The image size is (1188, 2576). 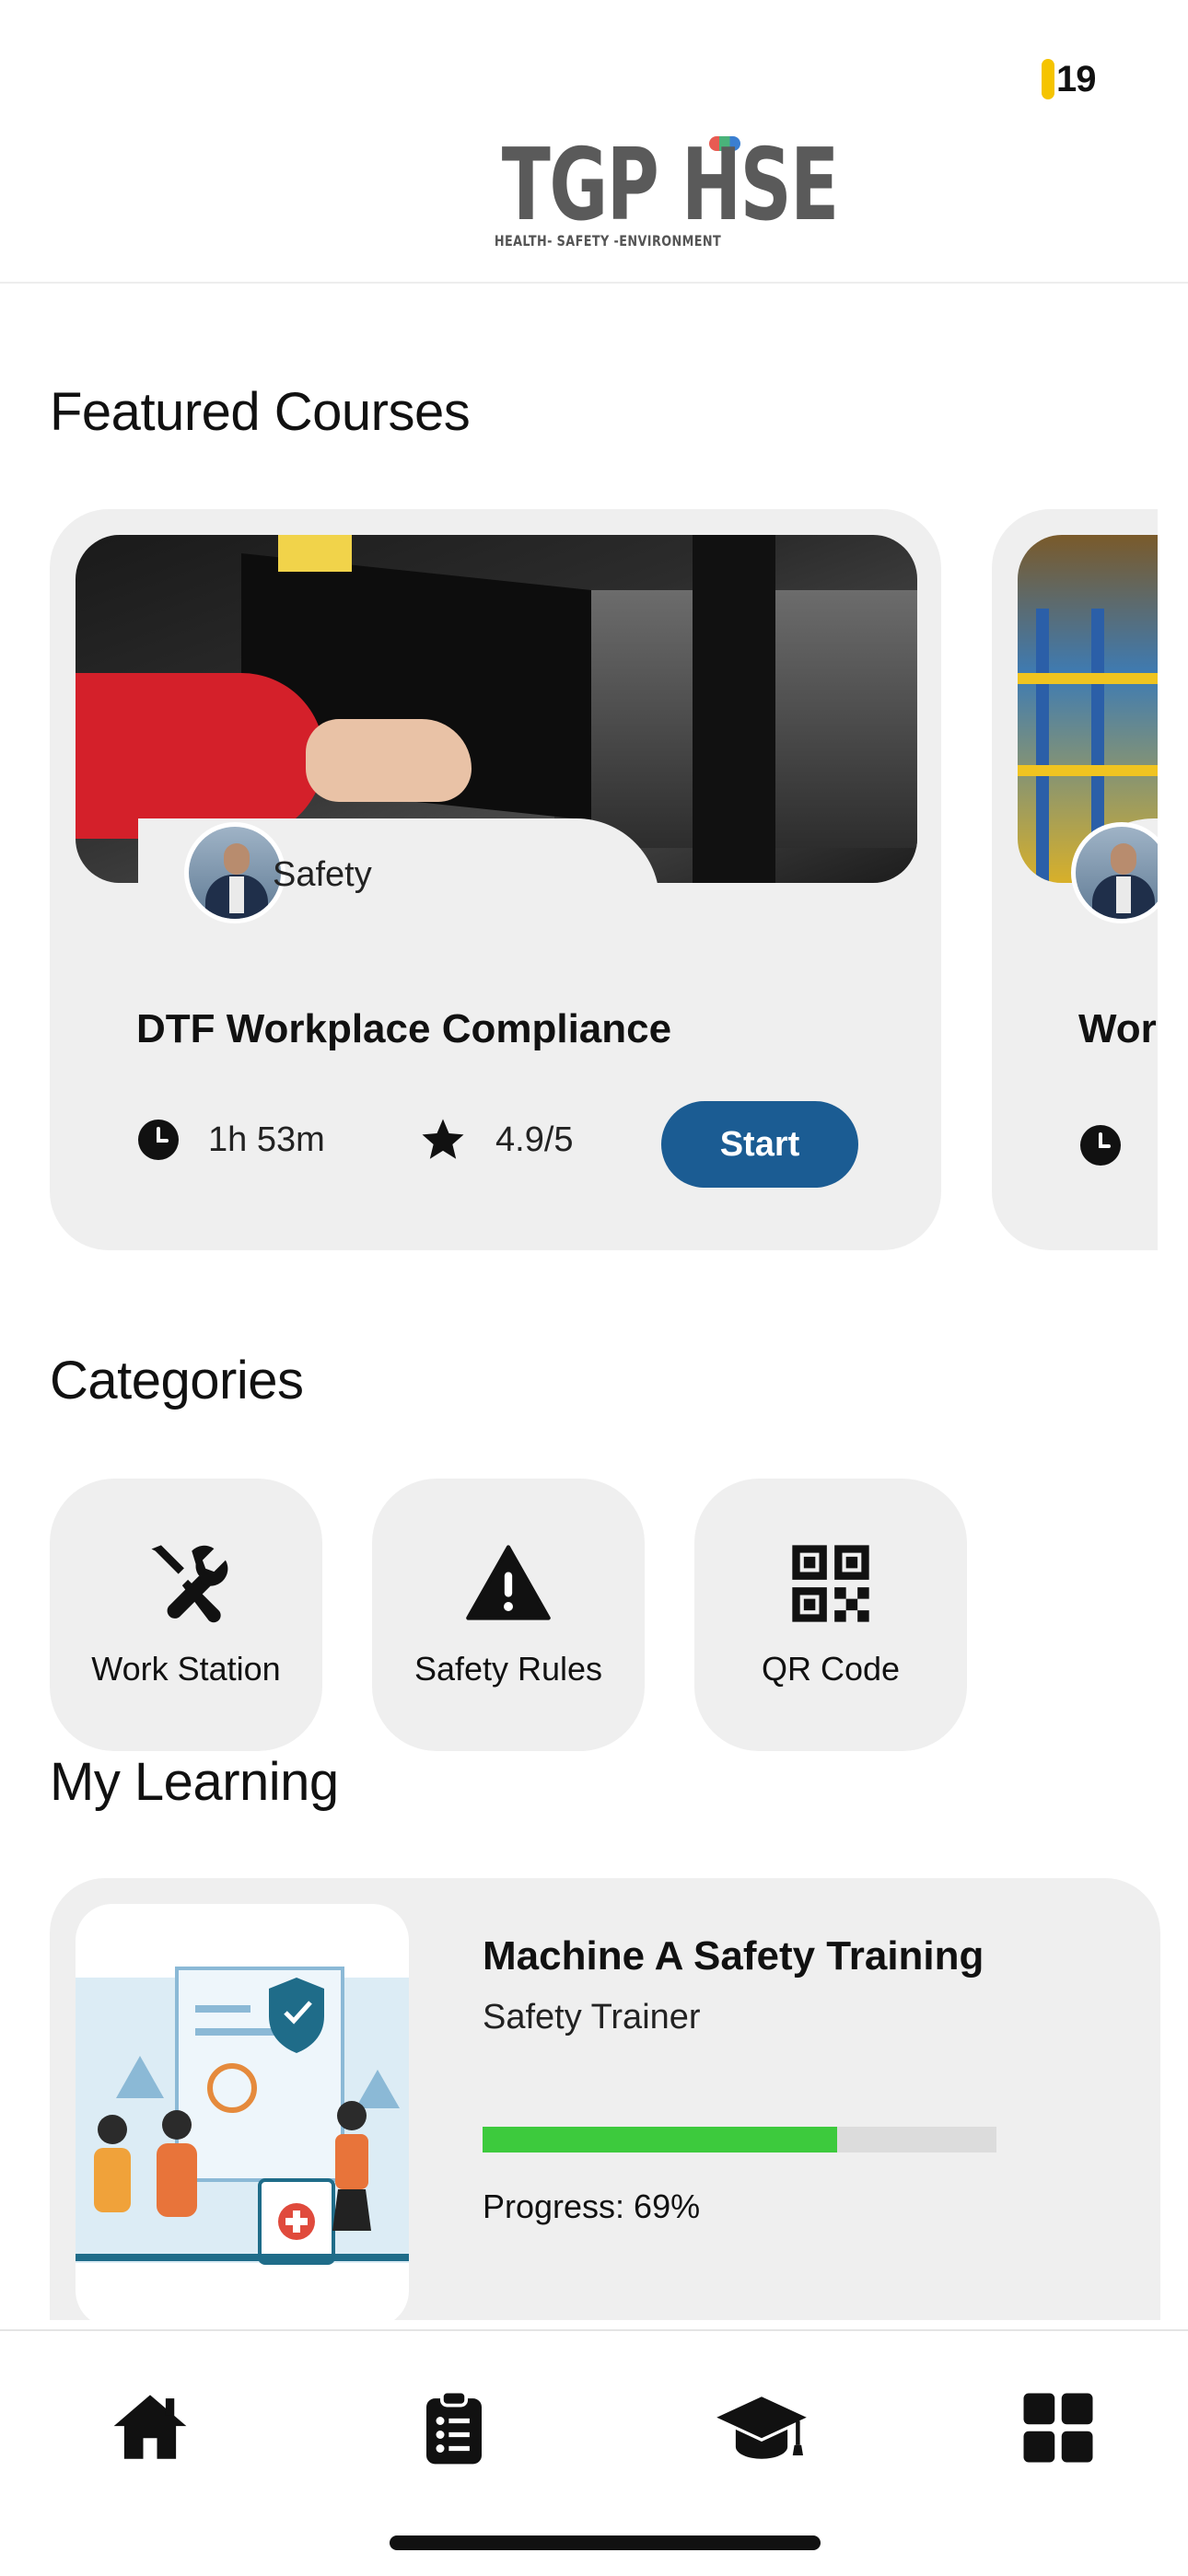 What do you see at coordinates (186, 1669) in the screenshot?
I see `category-label: Work Station` at bounding box center [186, 1669].